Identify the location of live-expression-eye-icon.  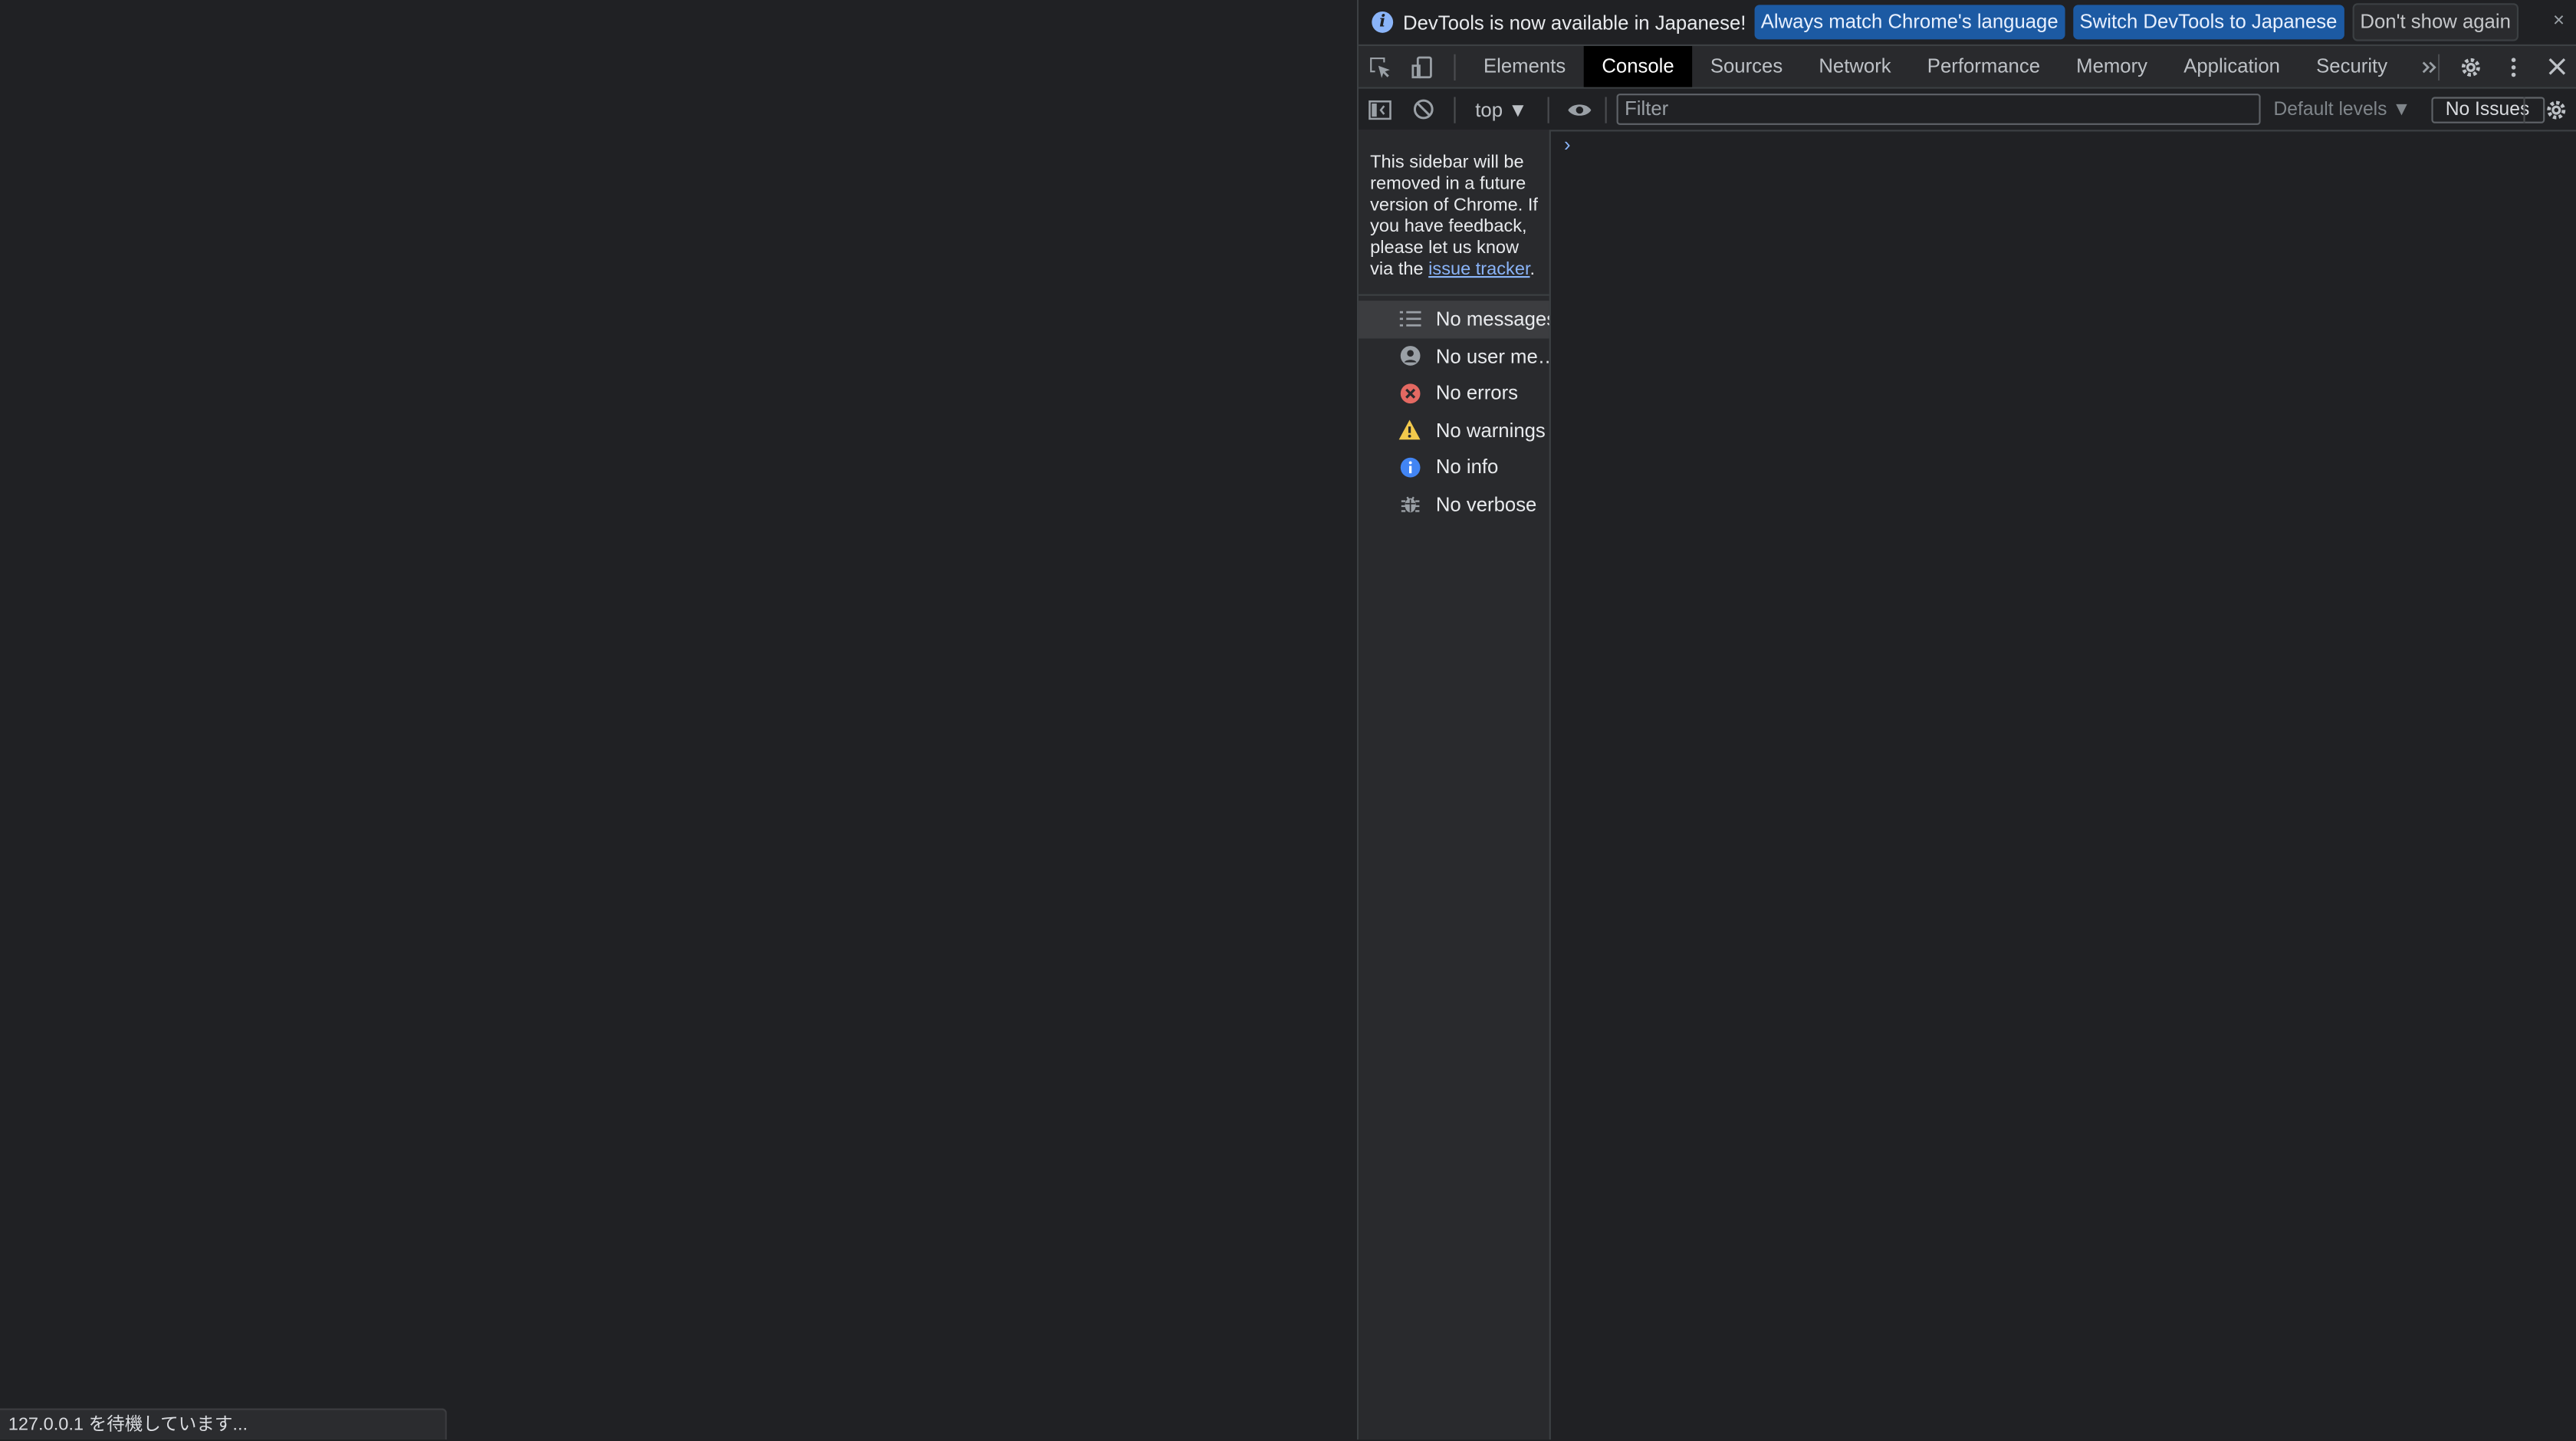
(1581, 110).